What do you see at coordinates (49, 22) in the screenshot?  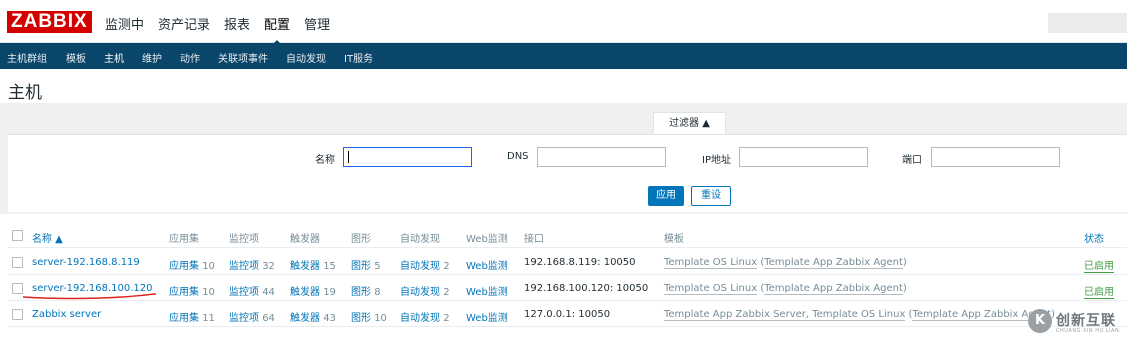 I see `zabbix-logo: ZABBIX` at bounding box center [49, 22].